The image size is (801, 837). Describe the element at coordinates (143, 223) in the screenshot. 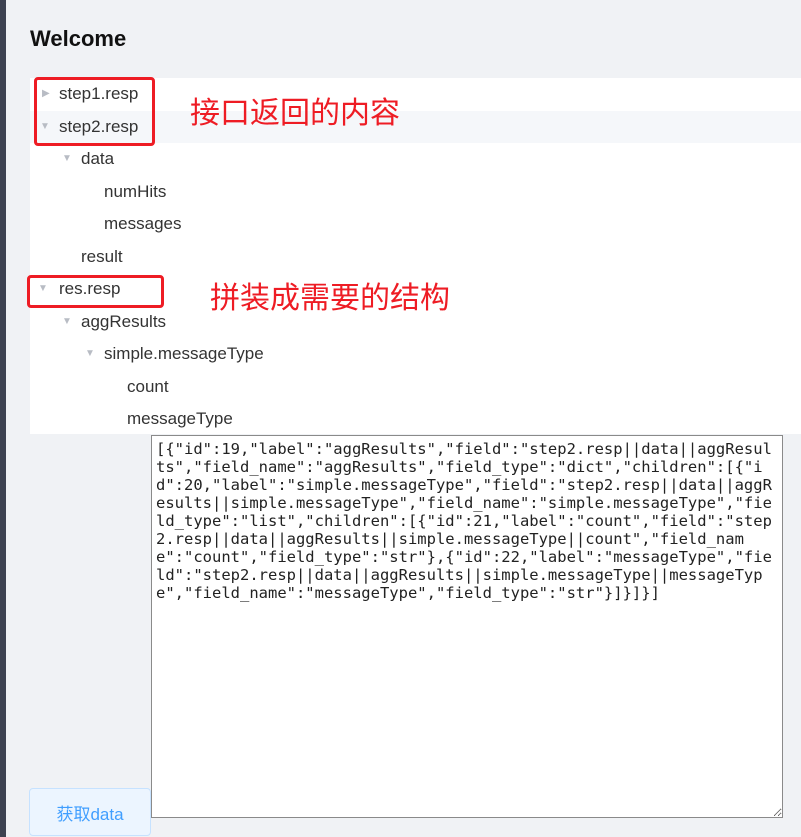

I see `tree-node-label: messages` at that location.